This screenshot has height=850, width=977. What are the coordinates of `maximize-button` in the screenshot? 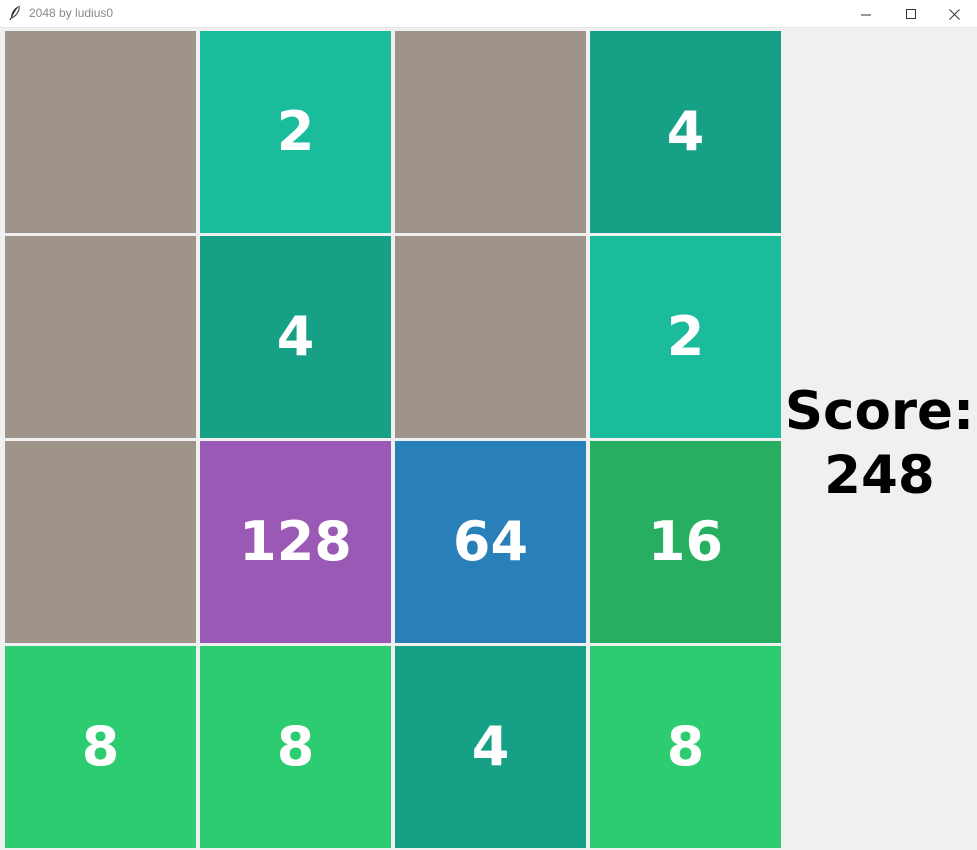 It's located at (911, 14).